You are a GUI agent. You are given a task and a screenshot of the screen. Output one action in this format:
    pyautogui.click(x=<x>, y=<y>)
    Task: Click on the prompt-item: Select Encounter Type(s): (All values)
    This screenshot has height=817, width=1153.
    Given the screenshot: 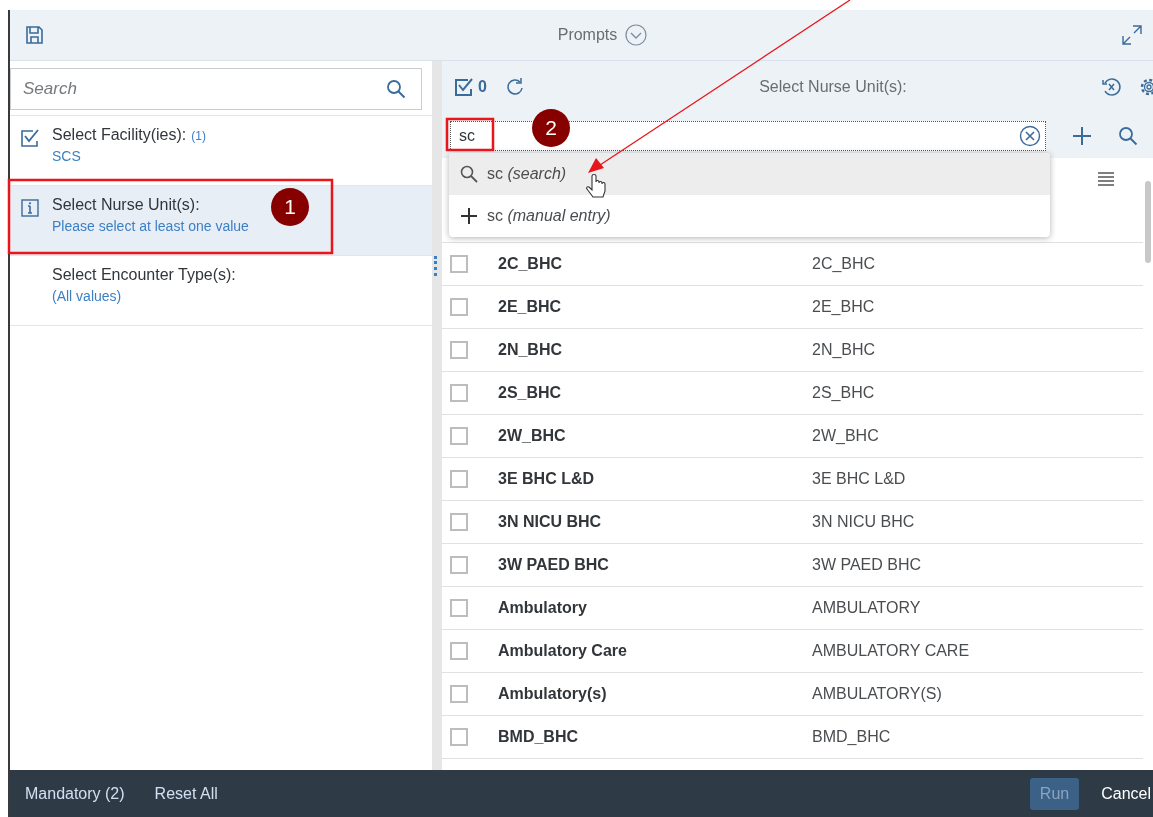 What is the action you would take?
    pyautogui.click(x=221, y=290)
    